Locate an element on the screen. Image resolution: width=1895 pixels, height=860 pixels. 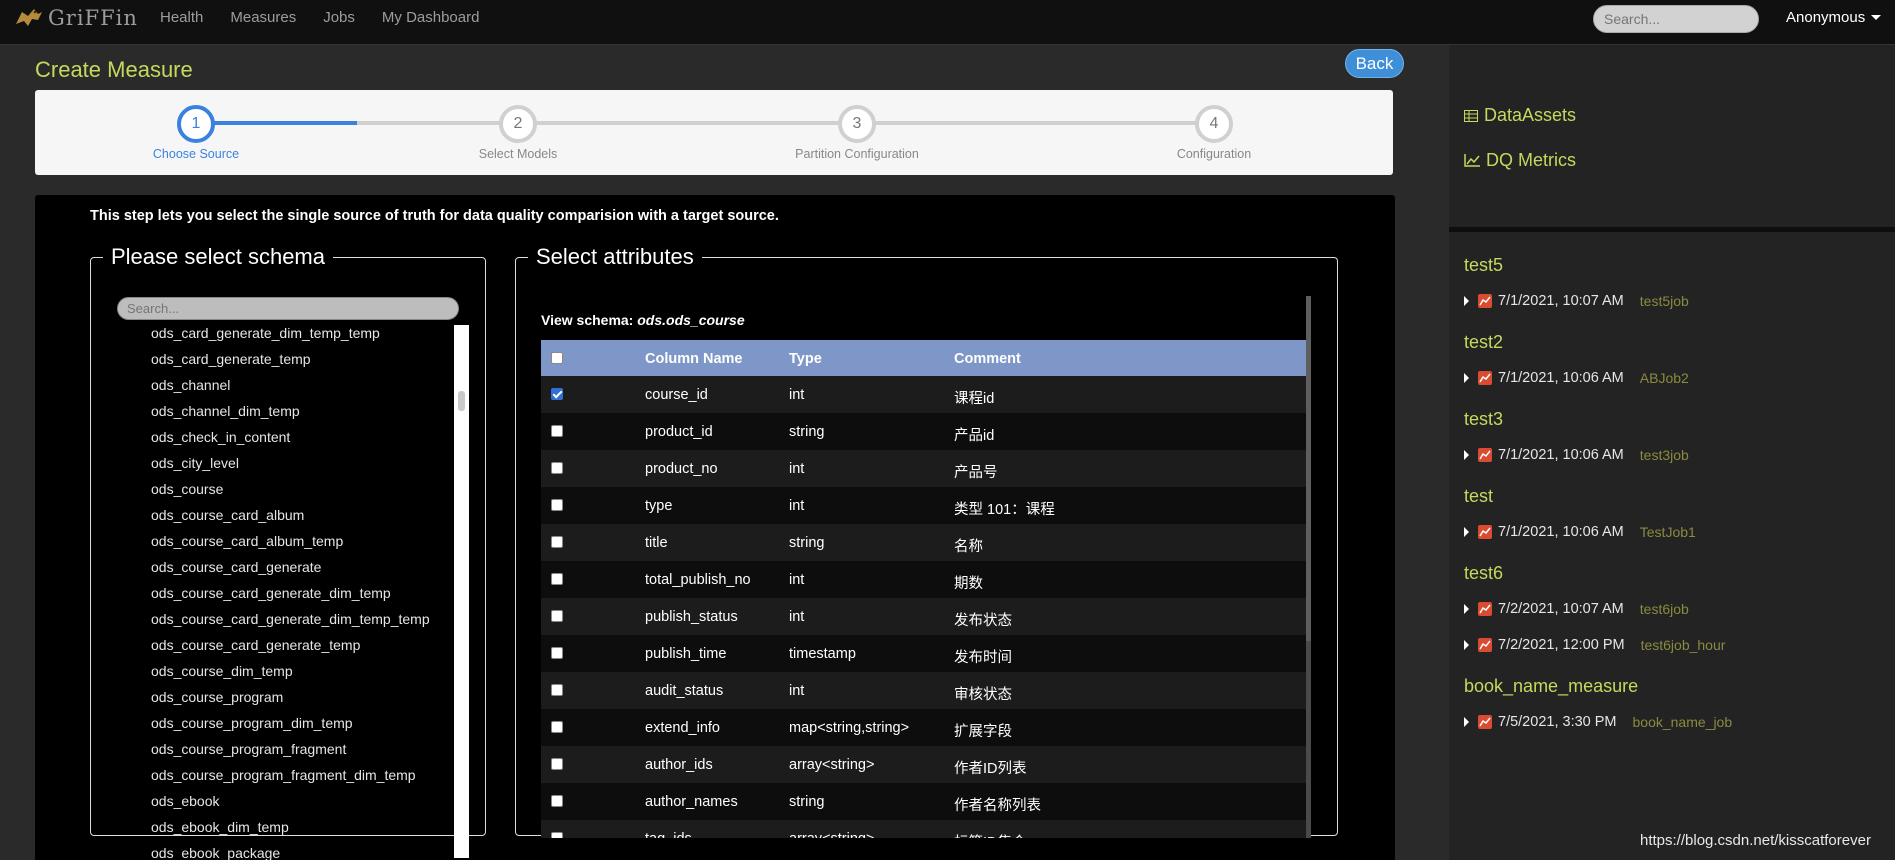
column-header-name: Column Name is located at coordinates (694, 359).